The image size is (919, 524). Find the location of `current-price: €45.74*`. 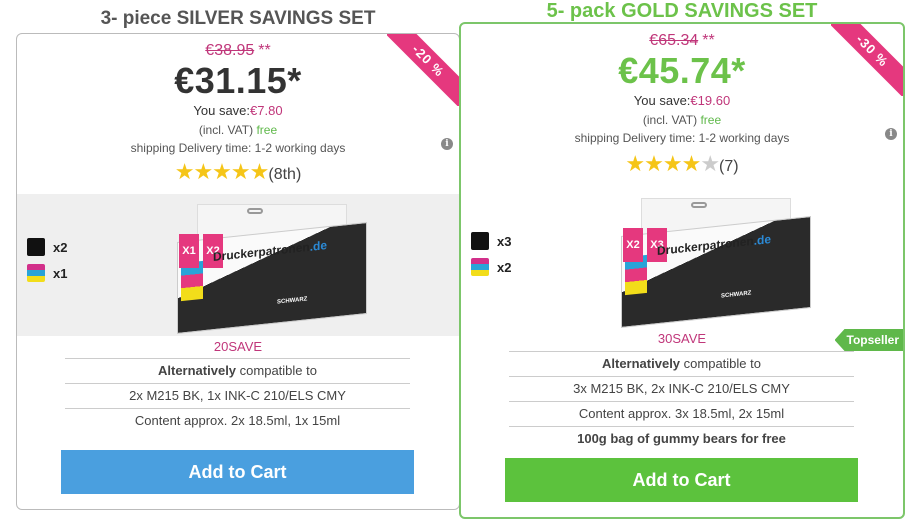

current-price: €45.74* is located at coordinates (682, 70).